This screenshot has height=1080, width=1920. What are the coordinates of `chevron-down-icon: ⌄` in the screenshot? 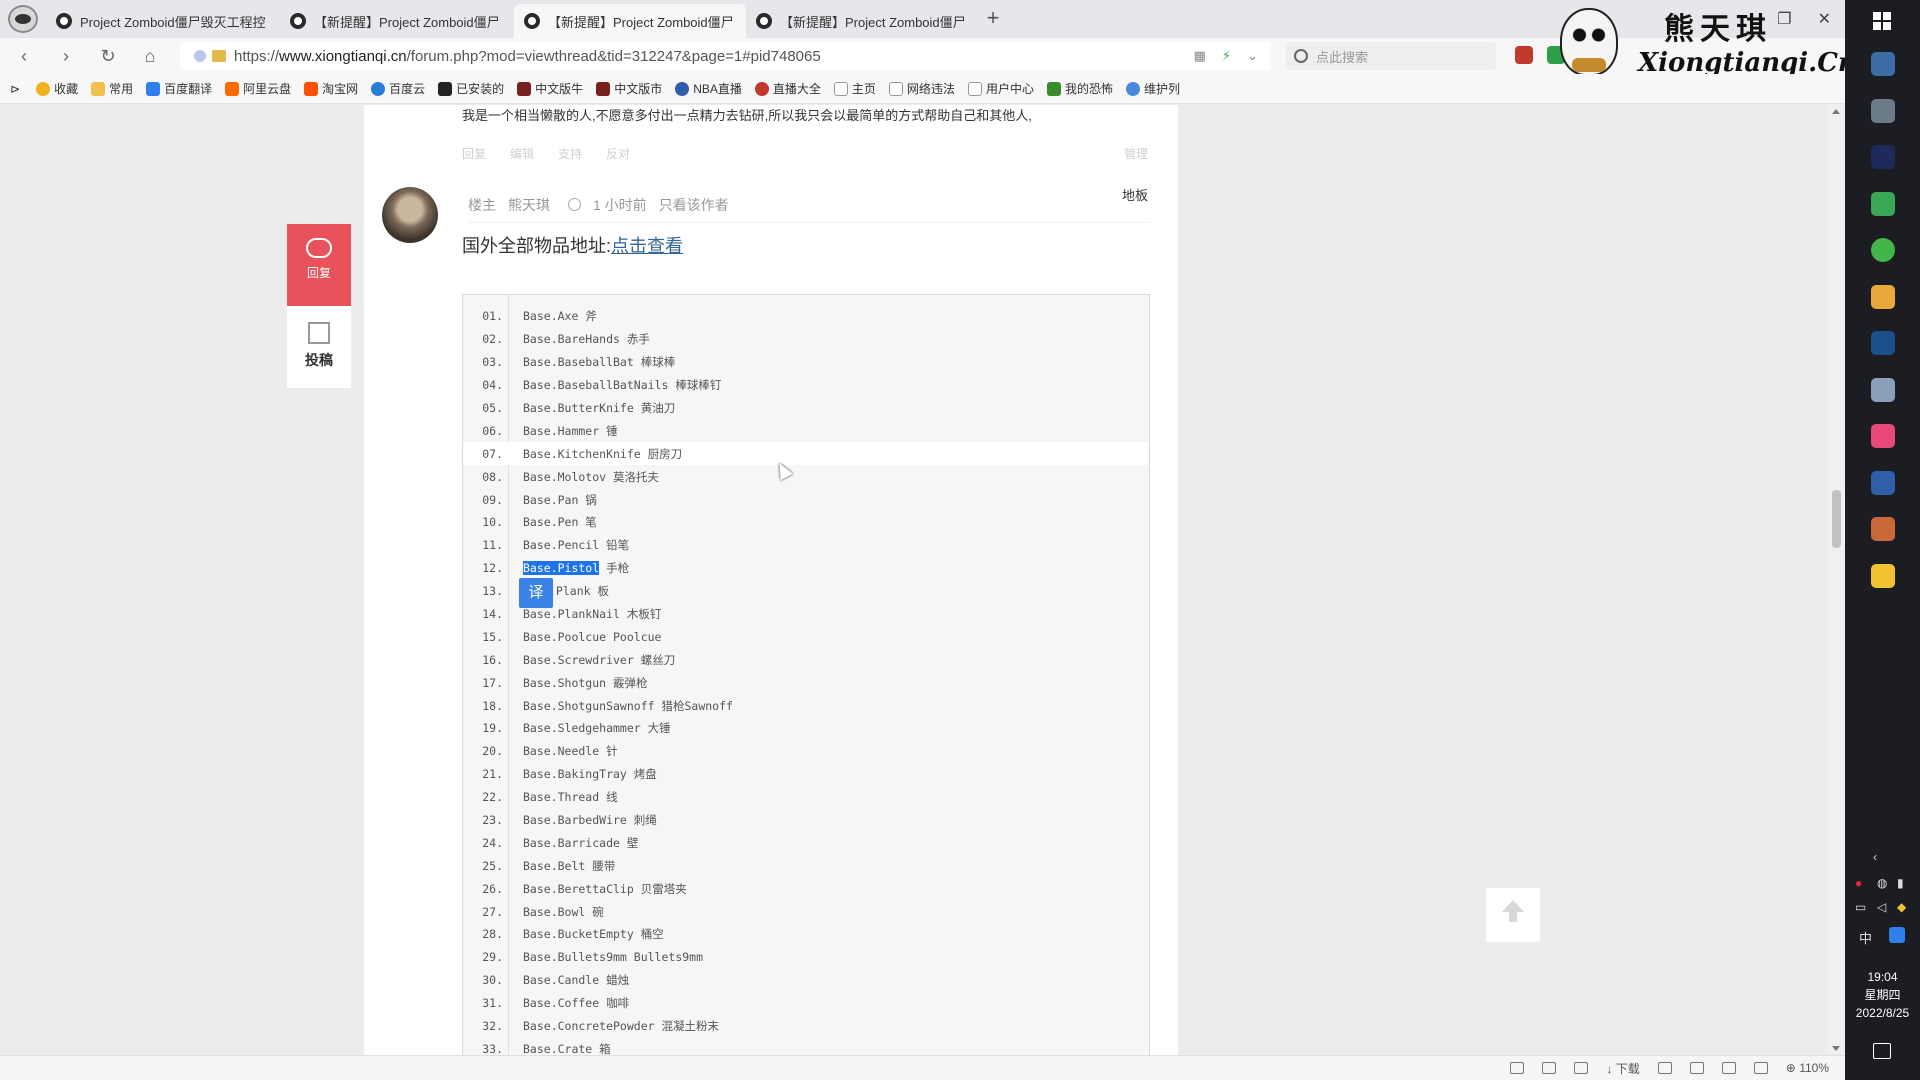 It's located at (1252, 56).